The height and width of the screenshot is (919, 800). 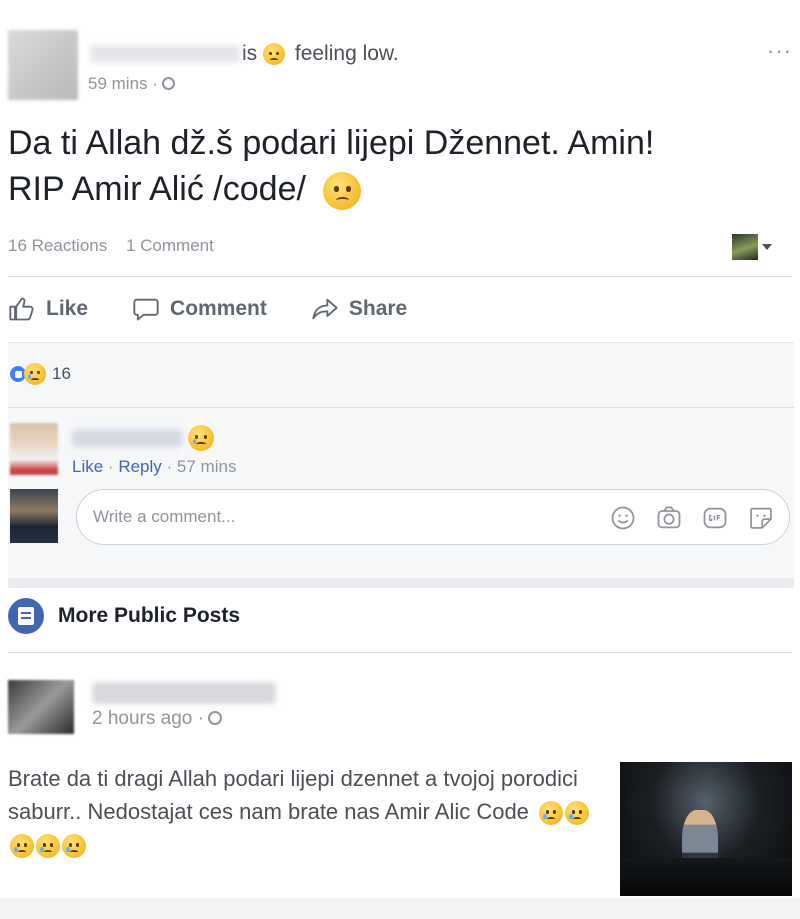 What do you see at coordinates (218, 308) in the screenshot?
I see `comment-label: Comment` at bounding box center [218, 308].